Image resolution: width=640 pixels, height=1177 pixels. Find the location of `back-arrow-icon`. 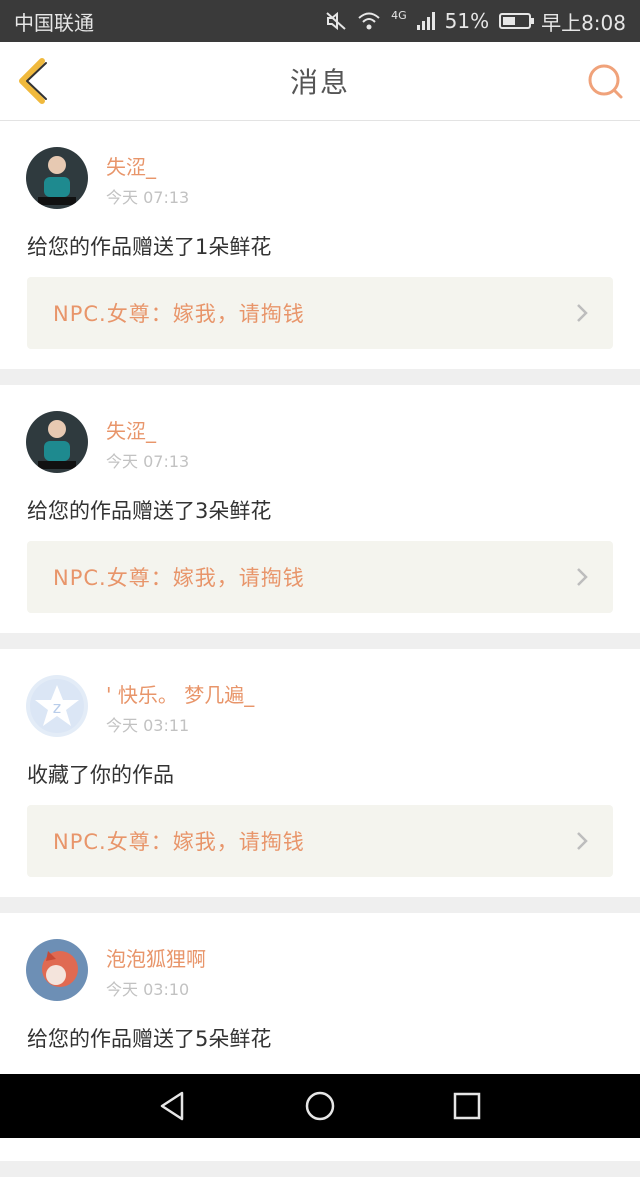

back-arrow-icon is located at coordinates (34, 81).